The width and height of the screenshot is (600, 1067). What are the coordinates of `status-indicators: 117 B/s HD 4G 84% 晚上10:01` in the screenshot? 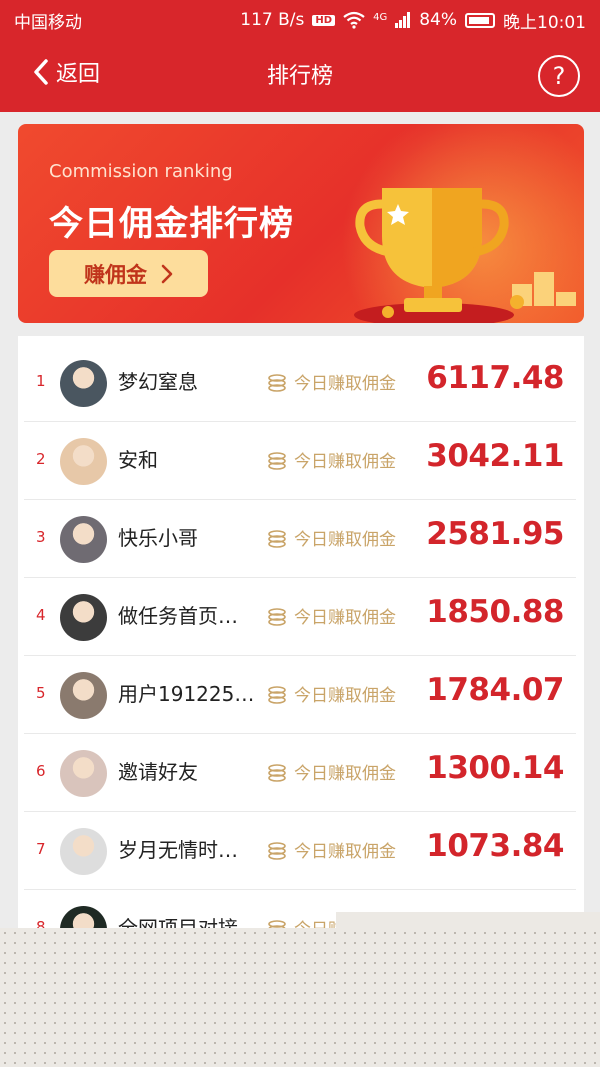 It's located at (413, 20).